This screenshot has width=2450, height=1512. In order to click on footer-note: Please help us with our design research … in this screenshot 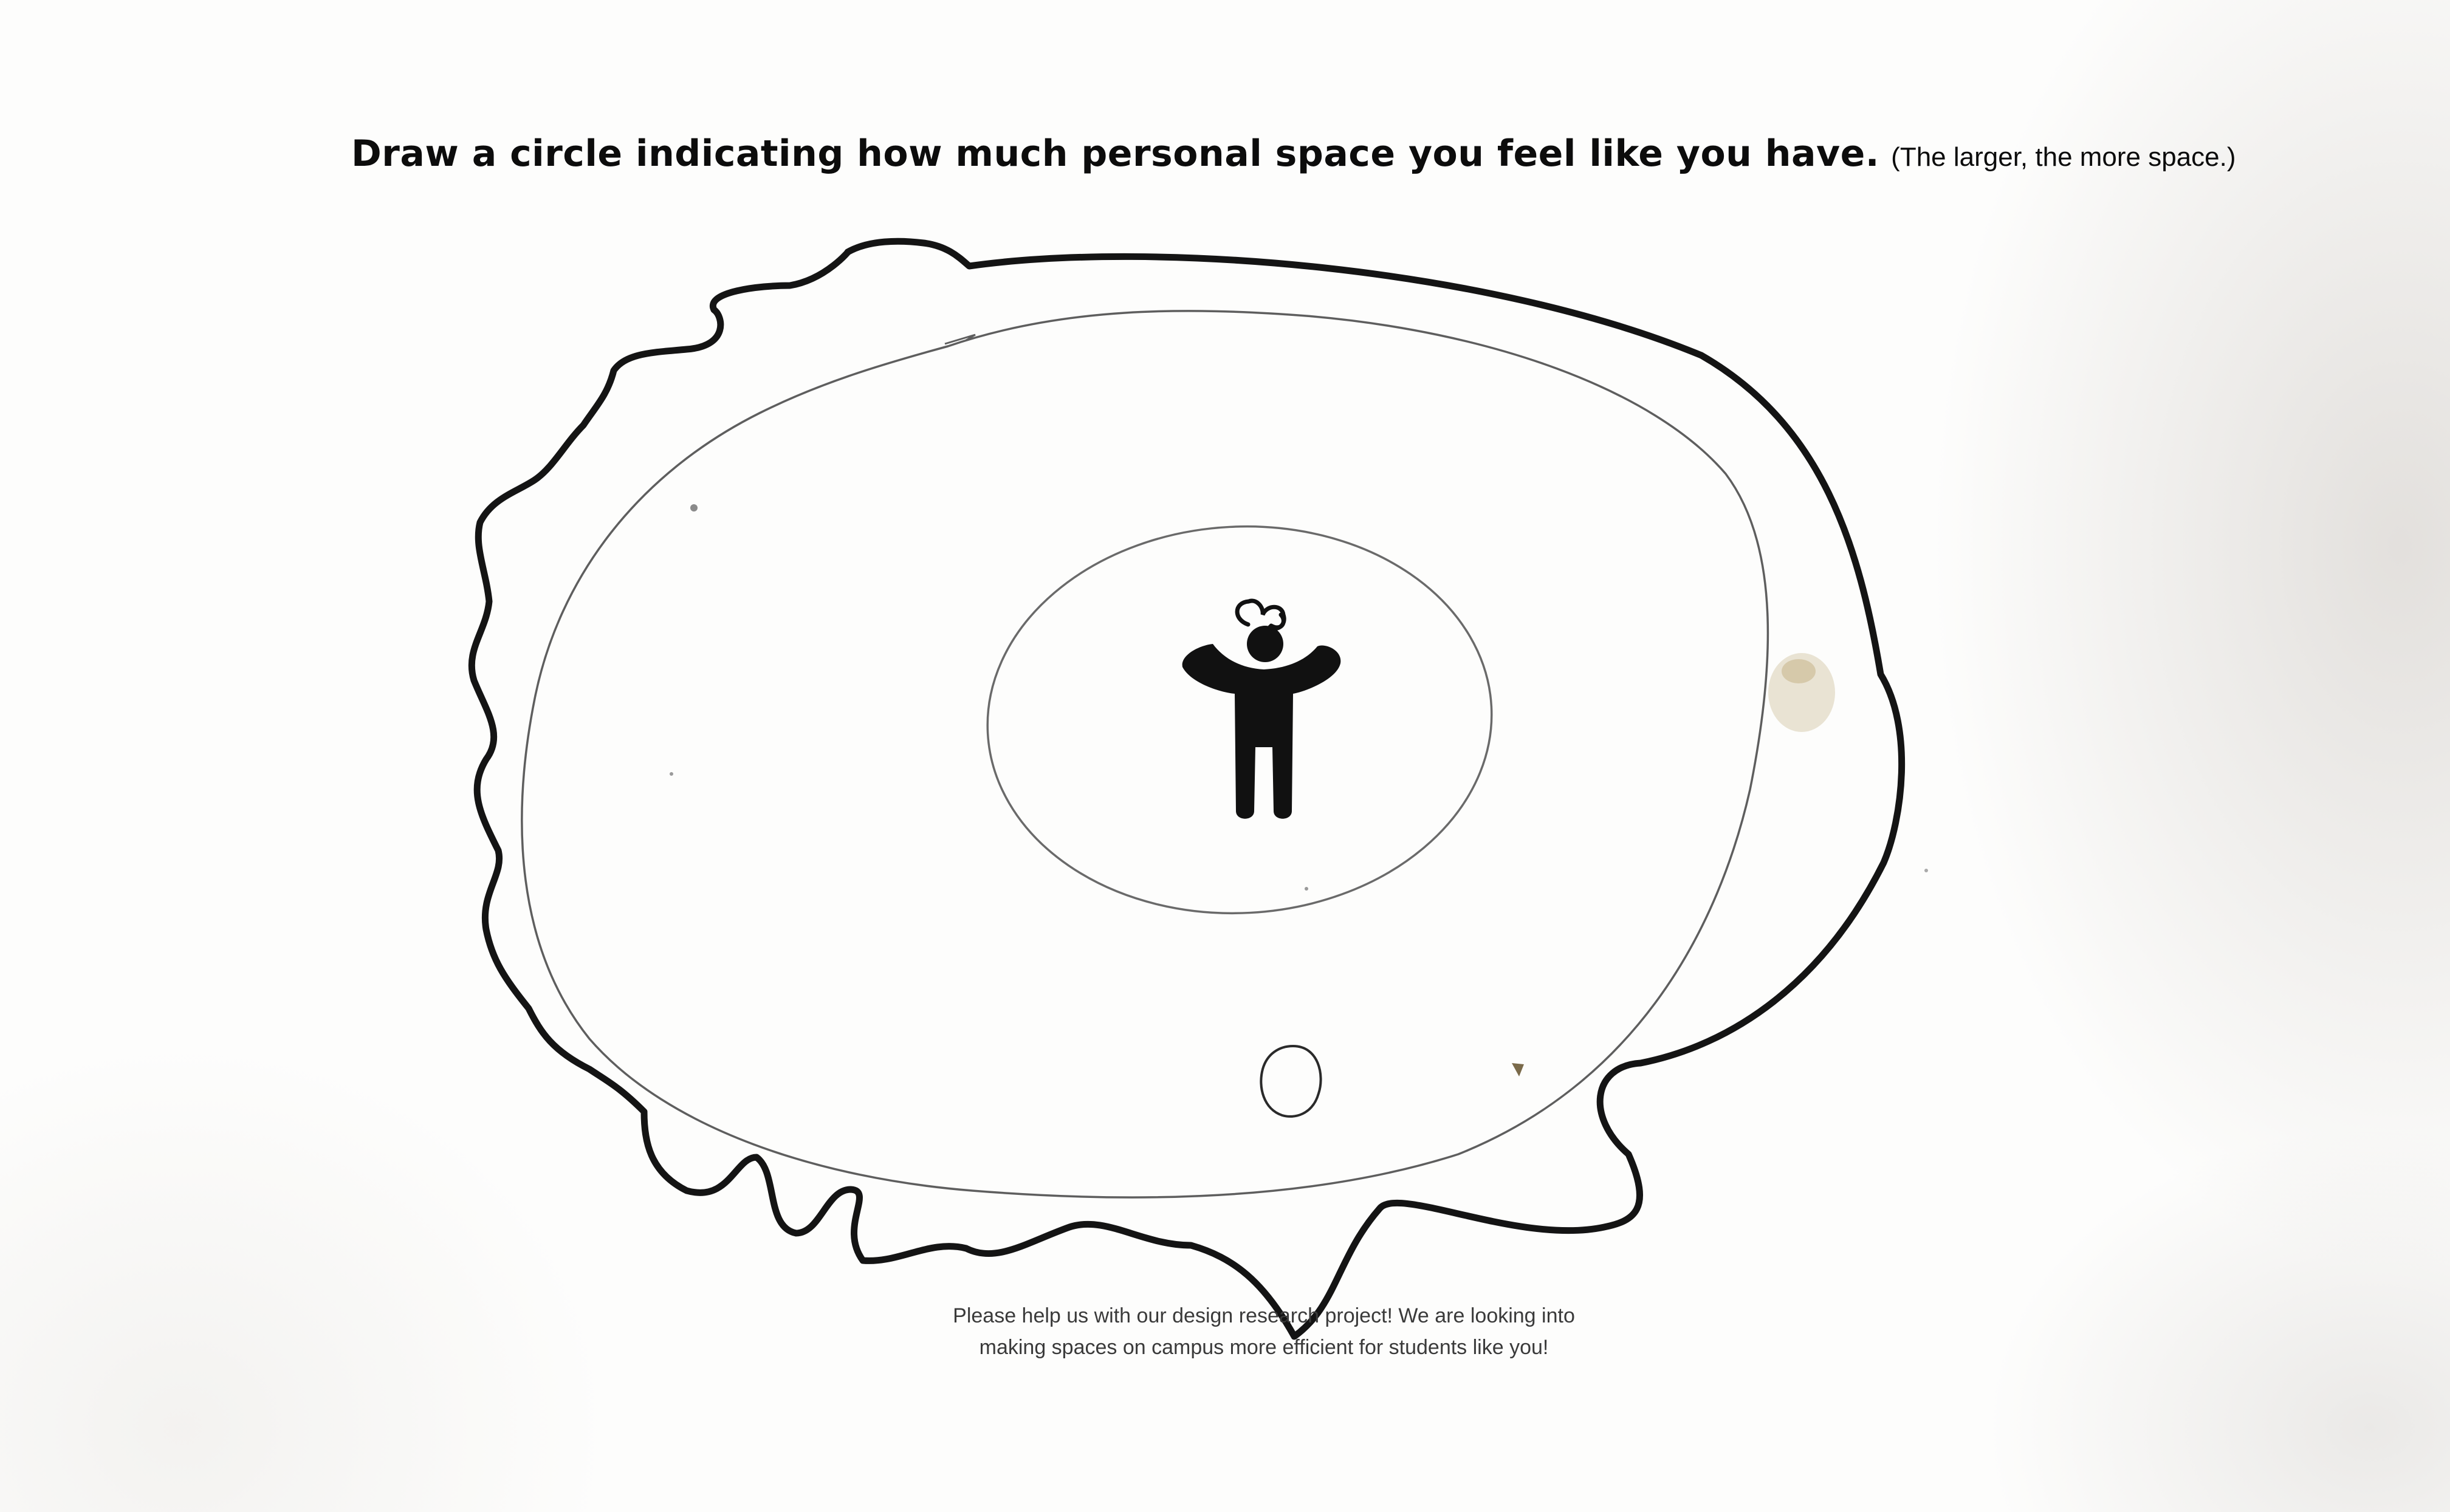, I will do `click(1264, 1331)`.